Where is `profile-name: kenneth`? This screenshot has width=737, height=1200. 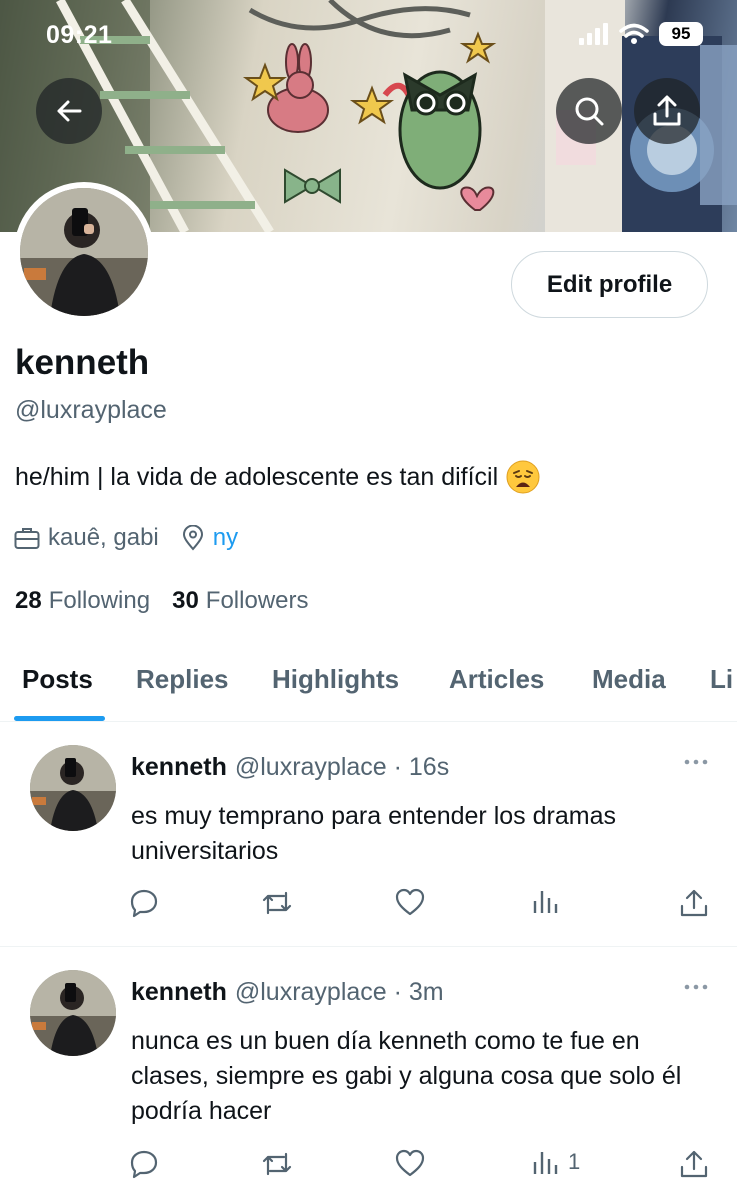 profile-name: kenneth is located at coordinates (82, 362).